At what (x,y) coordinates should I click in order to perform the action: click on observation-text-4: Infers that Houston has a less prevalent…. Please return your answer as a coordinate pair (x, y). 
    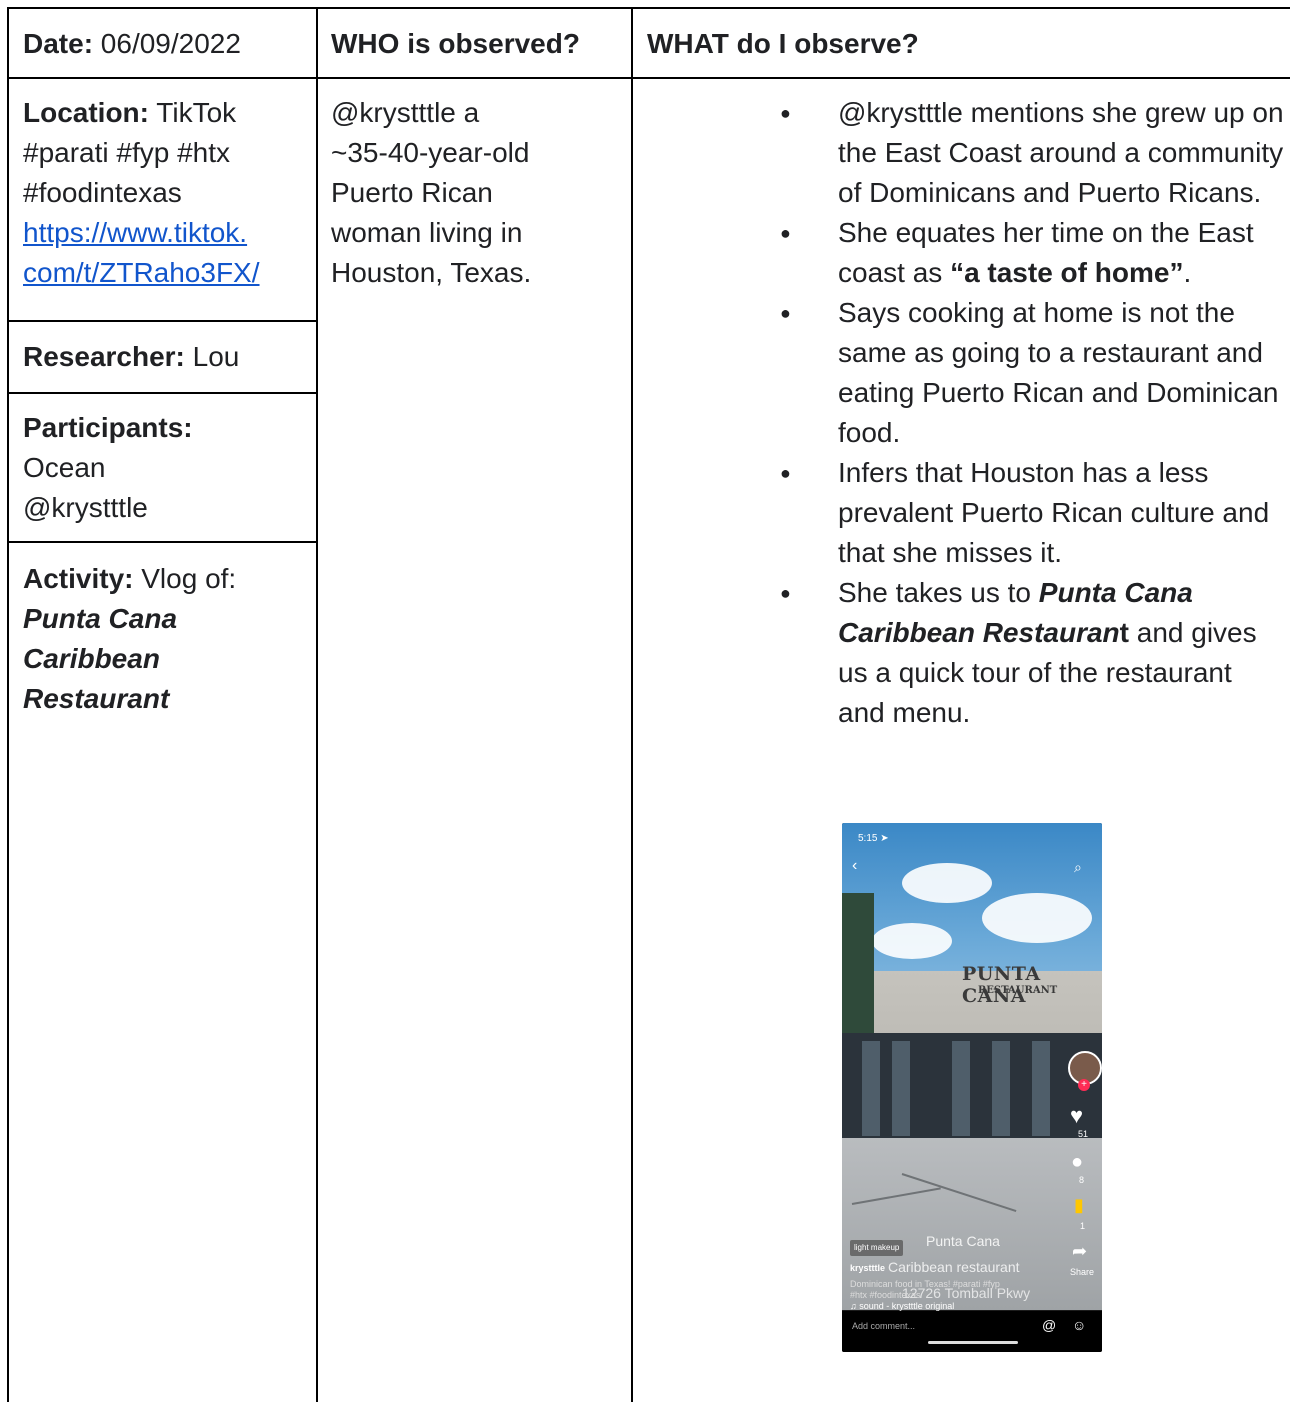
    Looking at the image, I should click on (1054, 512).